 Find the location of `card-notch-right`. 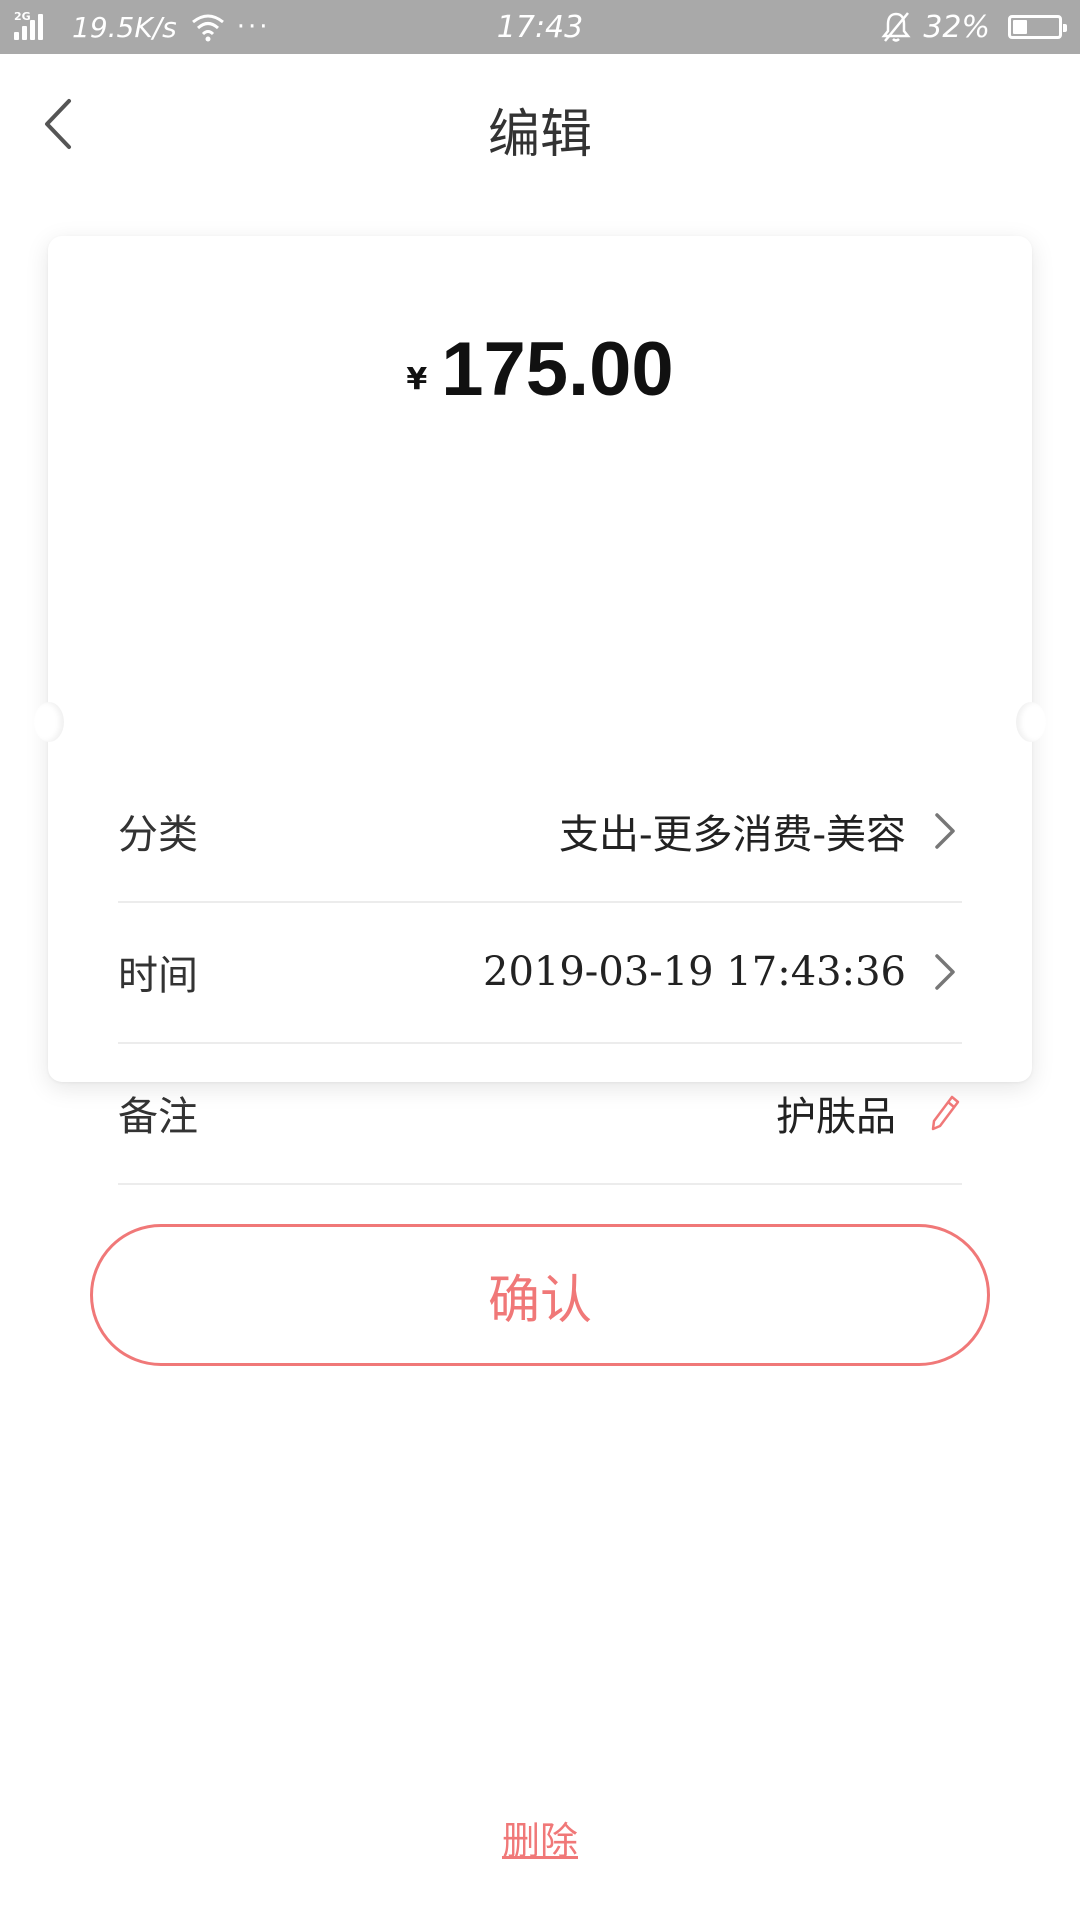

card-notch-right is located at coordinates (1031, 722).